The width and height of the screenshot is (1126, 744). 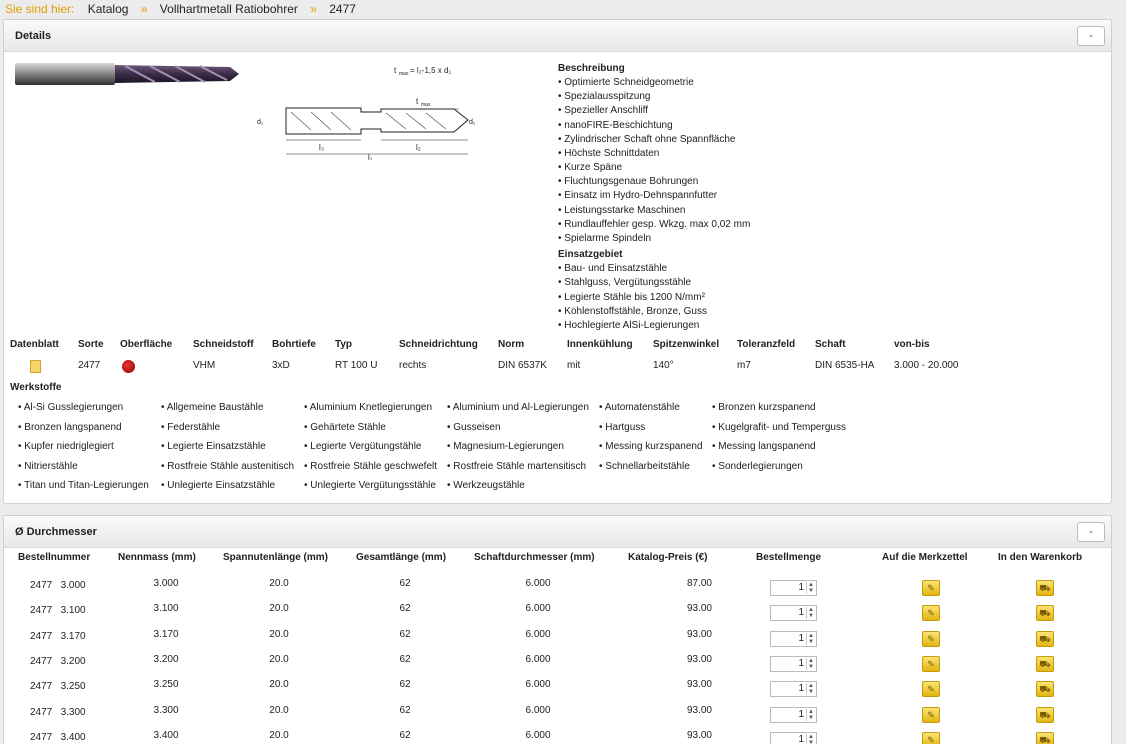 What do you see at coordinates (557, 662) in the screenshot?
I see `table-row: 2477 3.200 3.200 20.0 62 6.000 93.00 1 ▲ ▼ ✎ ⛟` at bounding box center [557, 662].